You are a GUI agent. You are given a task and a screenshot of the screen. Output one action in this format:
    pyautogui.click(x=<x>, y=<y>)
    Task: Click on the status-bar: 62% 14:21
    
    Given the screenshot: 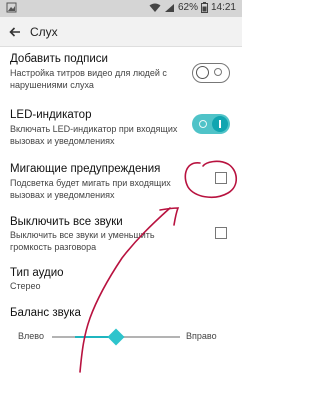 What is the action you would take?
    pyautogui.click(x=121, y=8)
    